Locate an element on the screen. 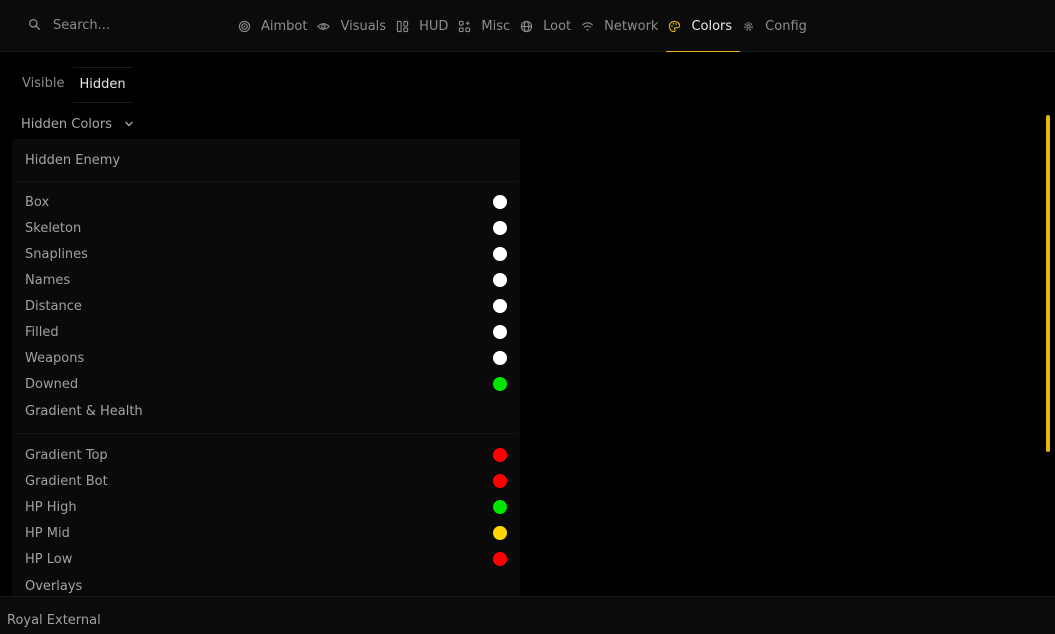 The width and height of the screenshot is (1055, 634). color-row-filled: Filled is located at coordinates (266, 332).